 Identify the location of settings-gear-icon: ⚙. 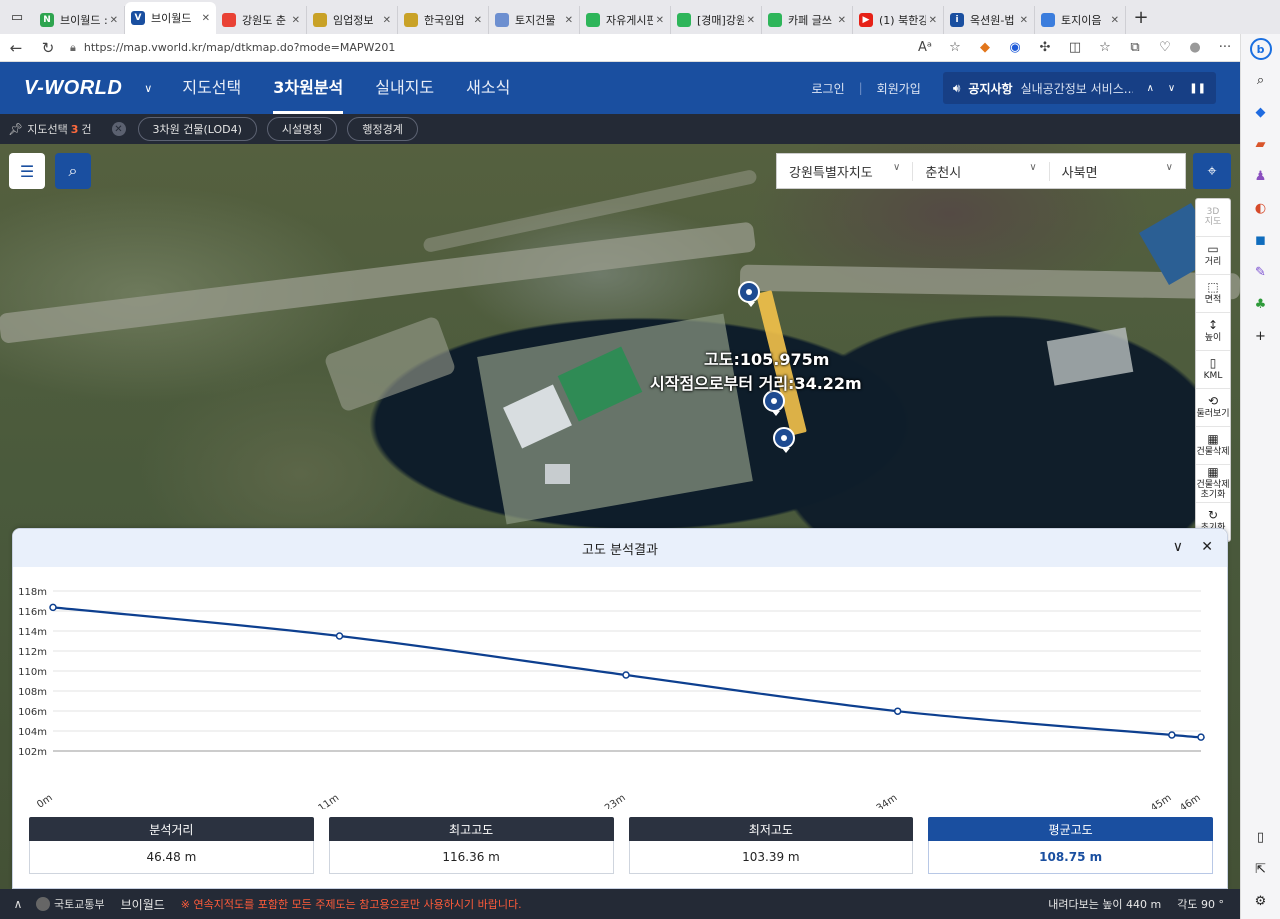
(1261, 901).